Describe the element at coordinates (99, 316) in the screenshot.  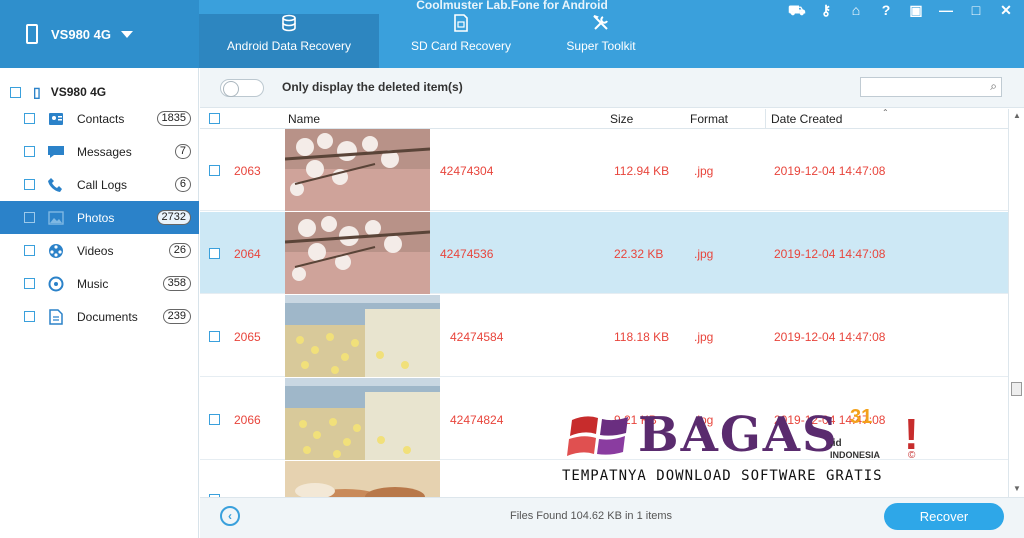
I see `sidebar-item-documents: Documents 239` at that location.